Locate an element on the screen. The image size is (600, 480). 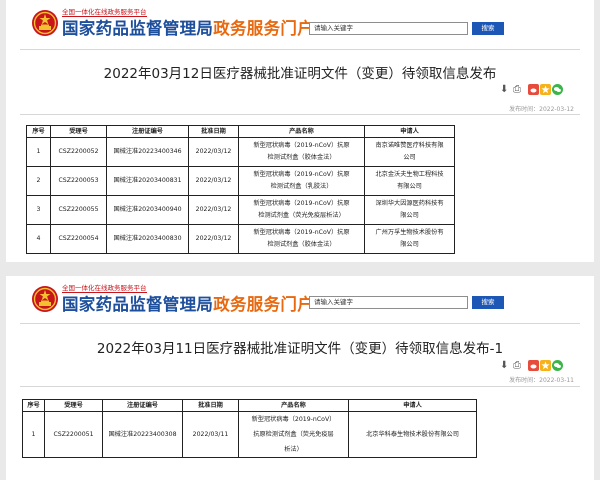
cell-no: 4 is located at coordinates (38, 239).